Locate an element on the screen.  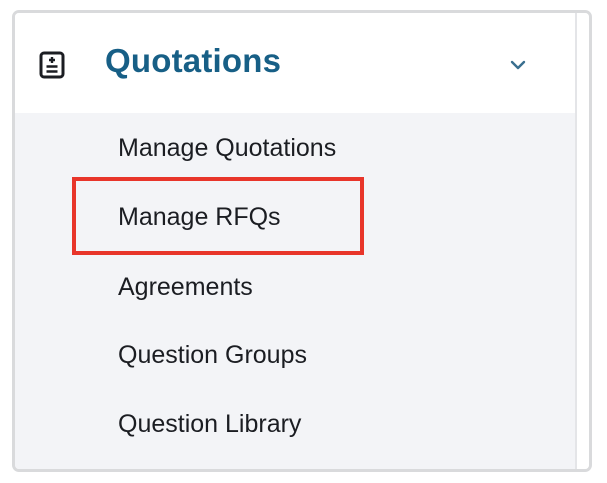
menu-item-question-library: Question Library is located at coordinates (209, 424).